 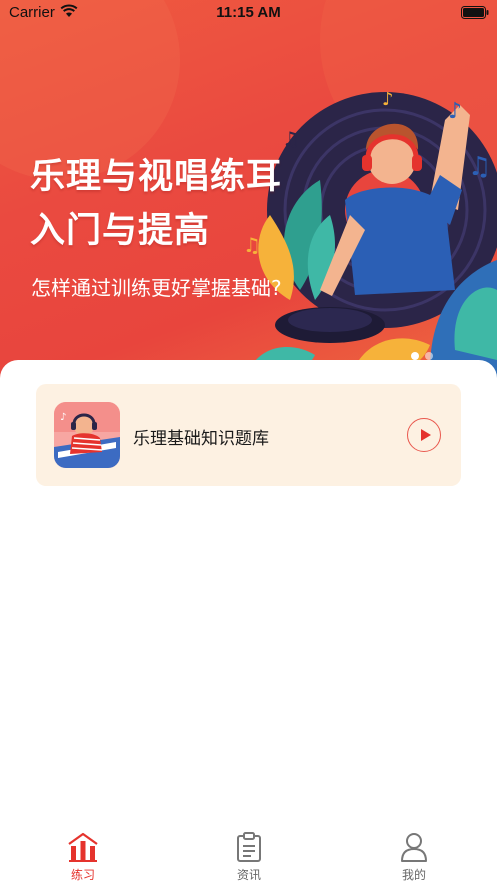 I want to click on status-bar: Carrier 11:15 AM, so click(x=248, y=13).